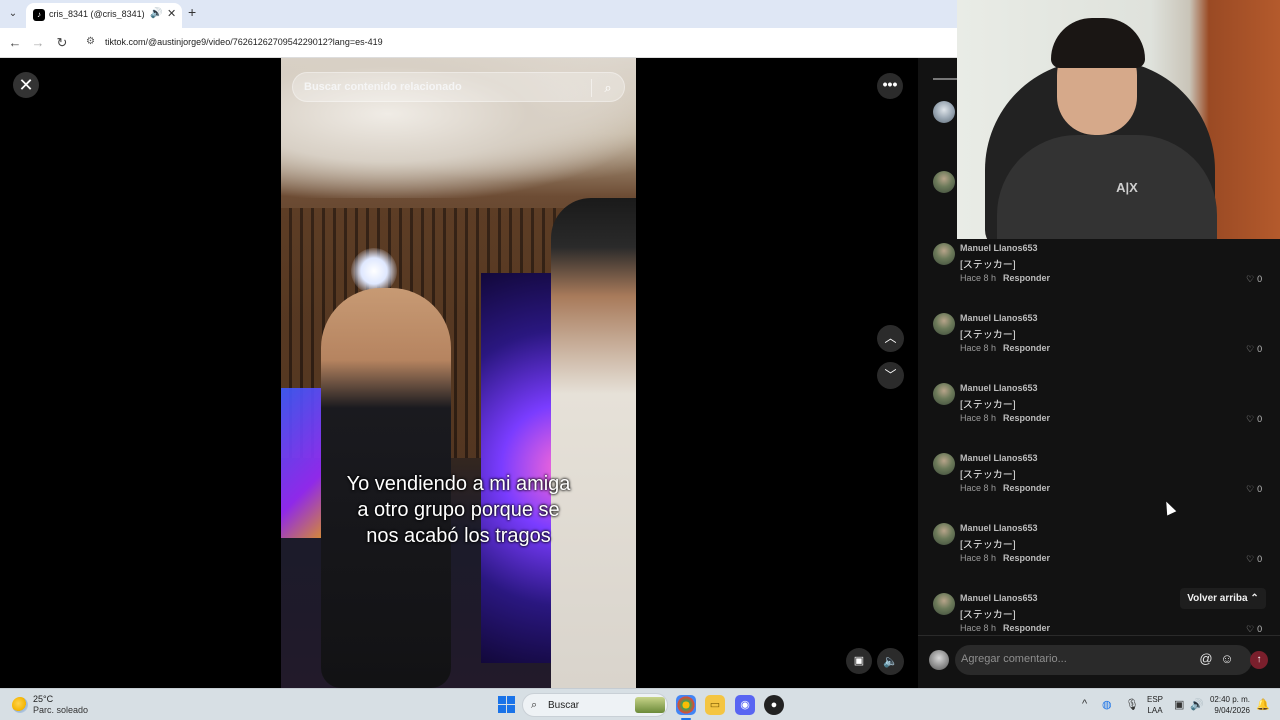 The height and width of the screenshot is (720, 1280). Describe the element at coordinates (1206, 659) in the screenshot. I see `mention-at-icon: @` at that location.